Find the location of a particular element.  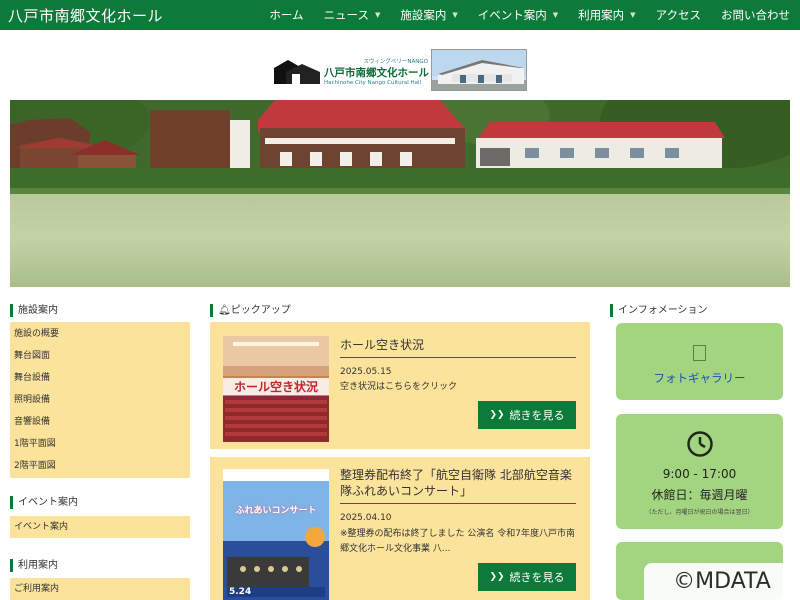

event-links: イベント案内 is located at coordinates (100, 527).